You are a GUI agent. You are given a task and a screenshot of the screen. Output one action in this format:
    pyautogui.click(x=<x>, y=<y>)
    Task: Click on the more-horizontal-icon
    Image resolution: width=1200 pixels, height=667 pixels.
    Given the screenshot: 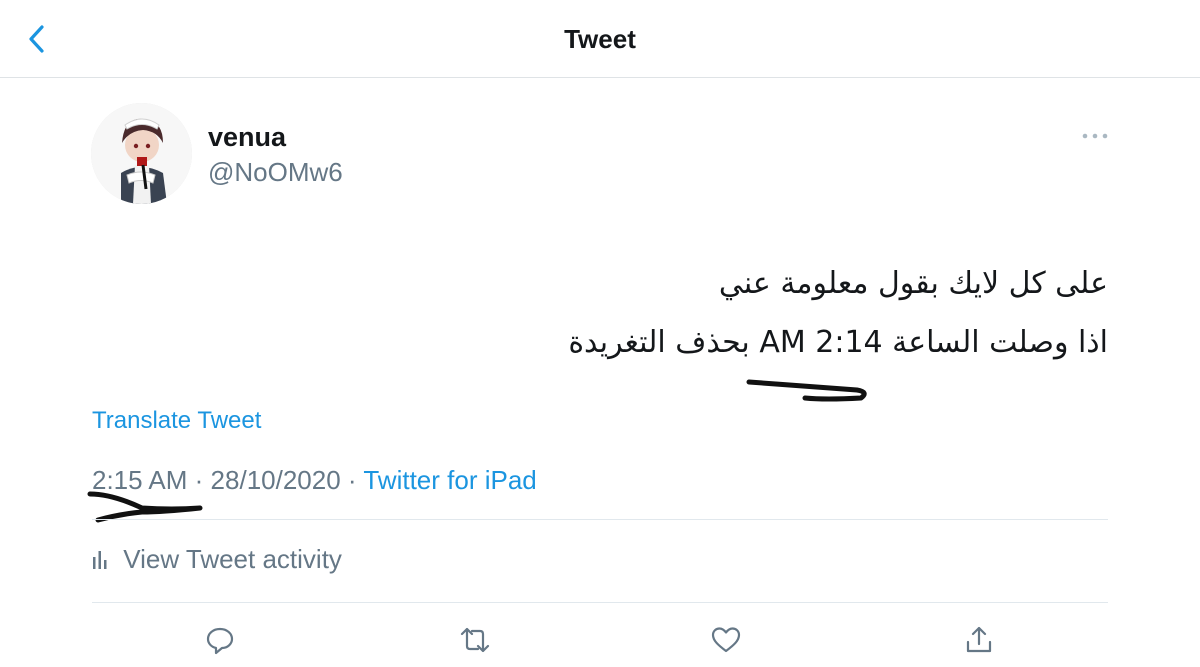 What is the action you would take?
    pyautogui.click(x=1095, y=136)
    